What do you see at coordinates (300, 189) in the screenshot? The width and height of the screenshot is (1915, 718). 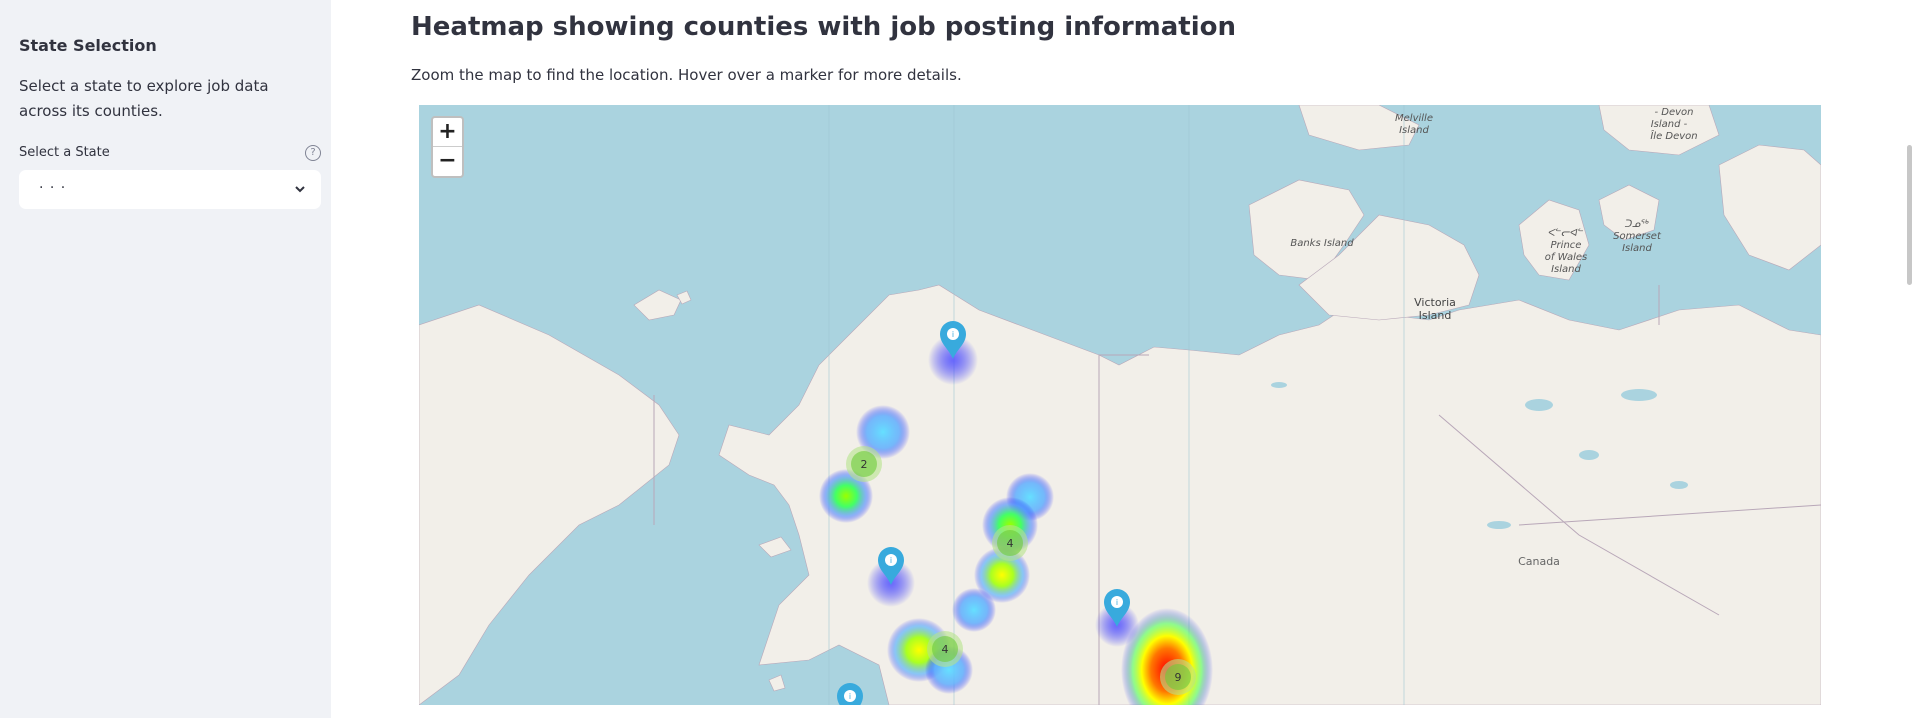 I see `chevron-down-icon` at bounding box center [300, 189].